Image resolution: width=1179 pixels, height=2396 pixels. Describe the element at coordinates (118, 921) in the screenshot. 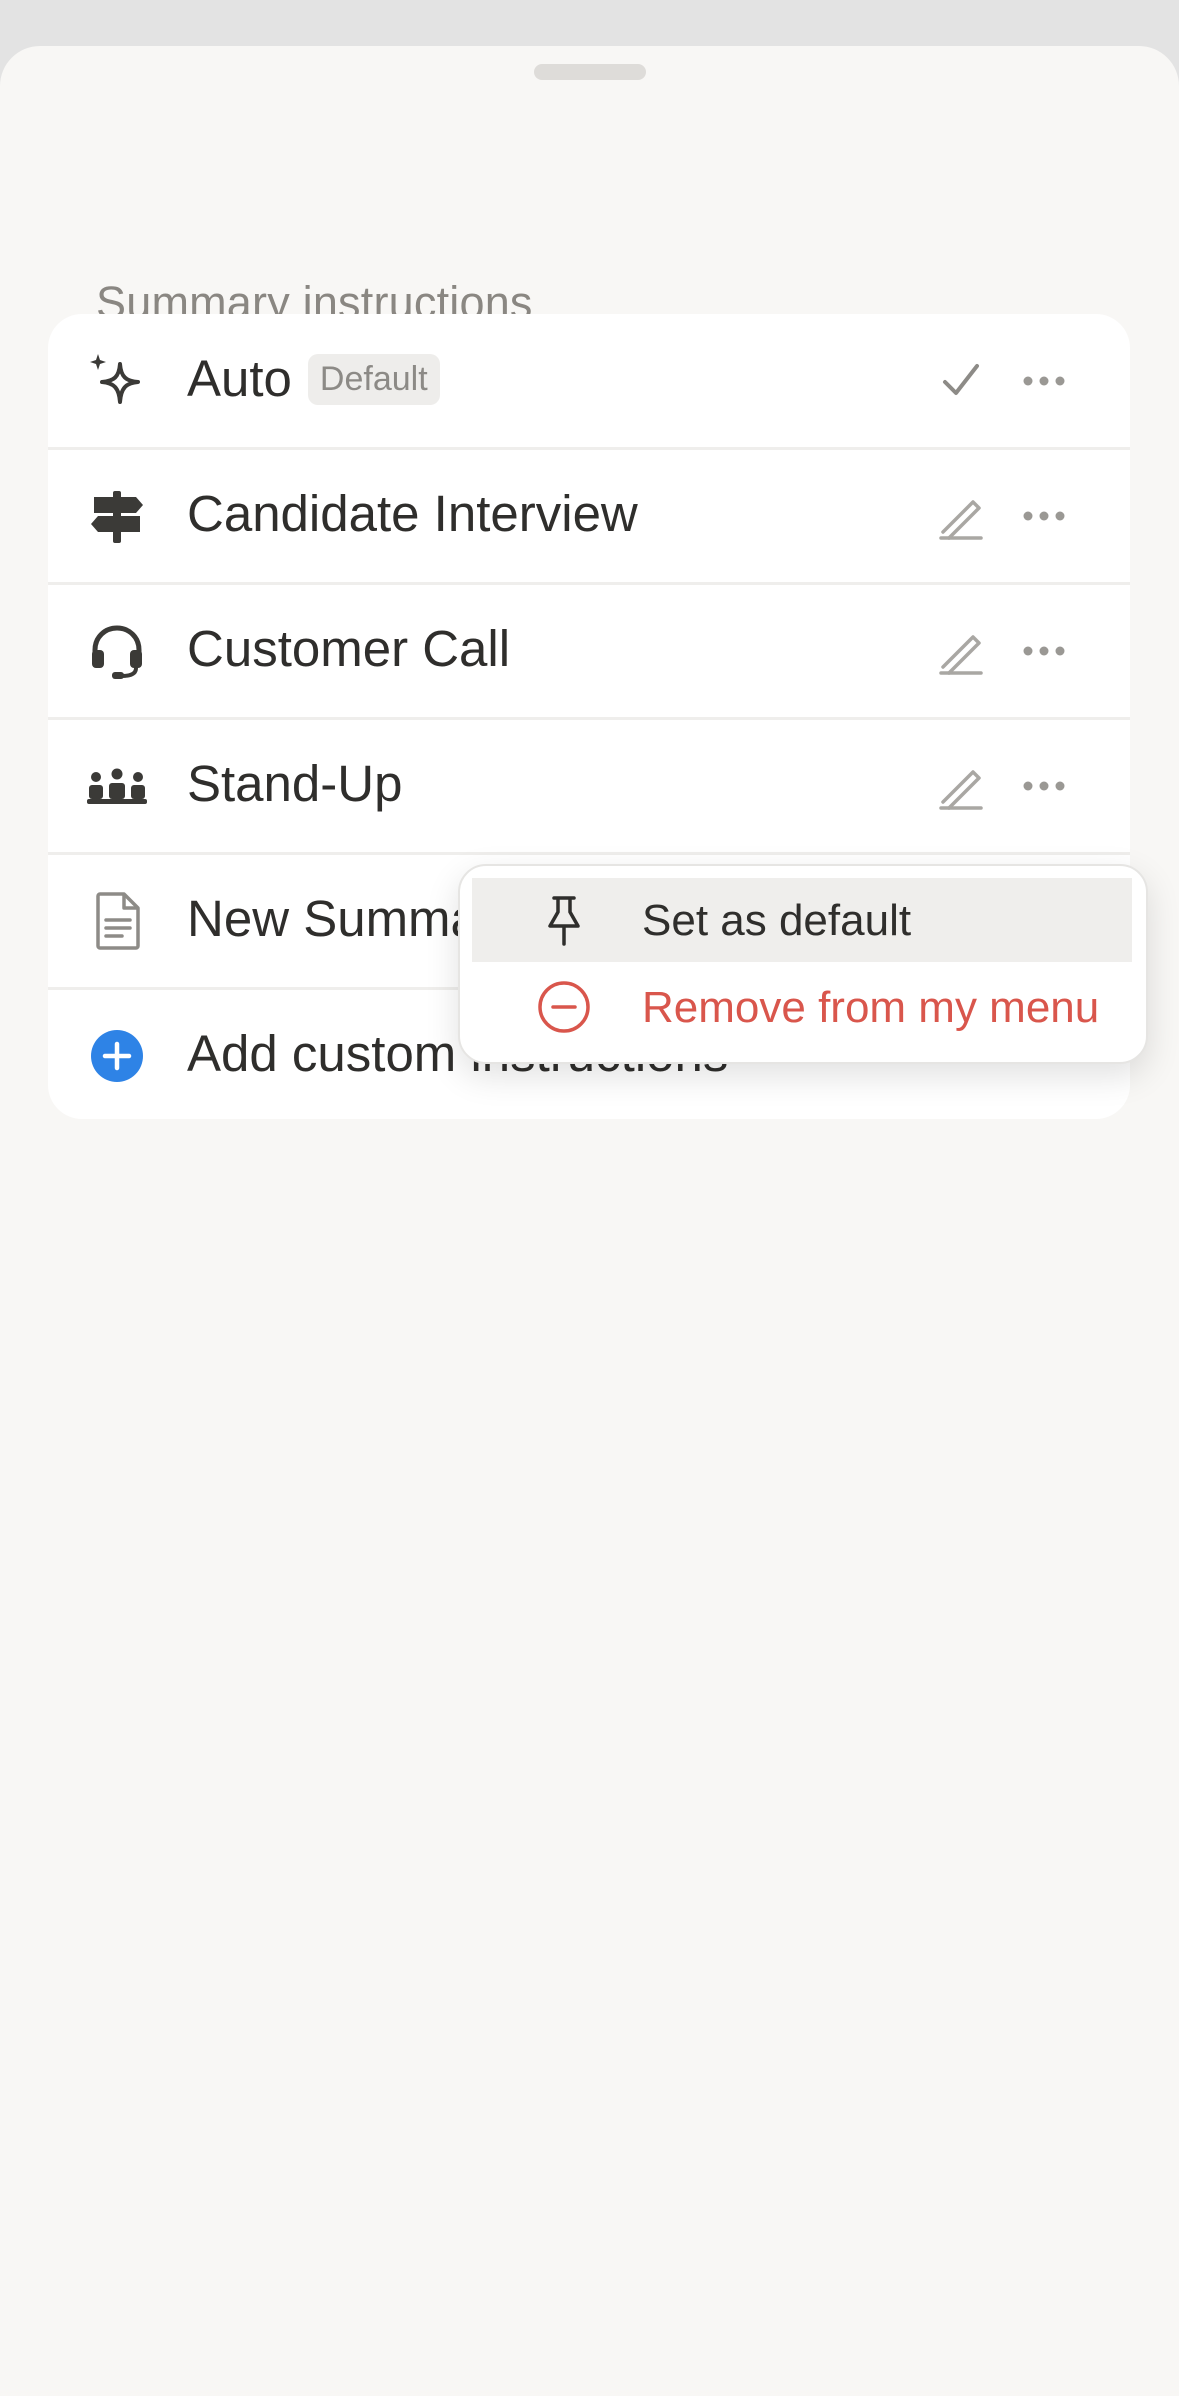

I see `document-icon` at that location.